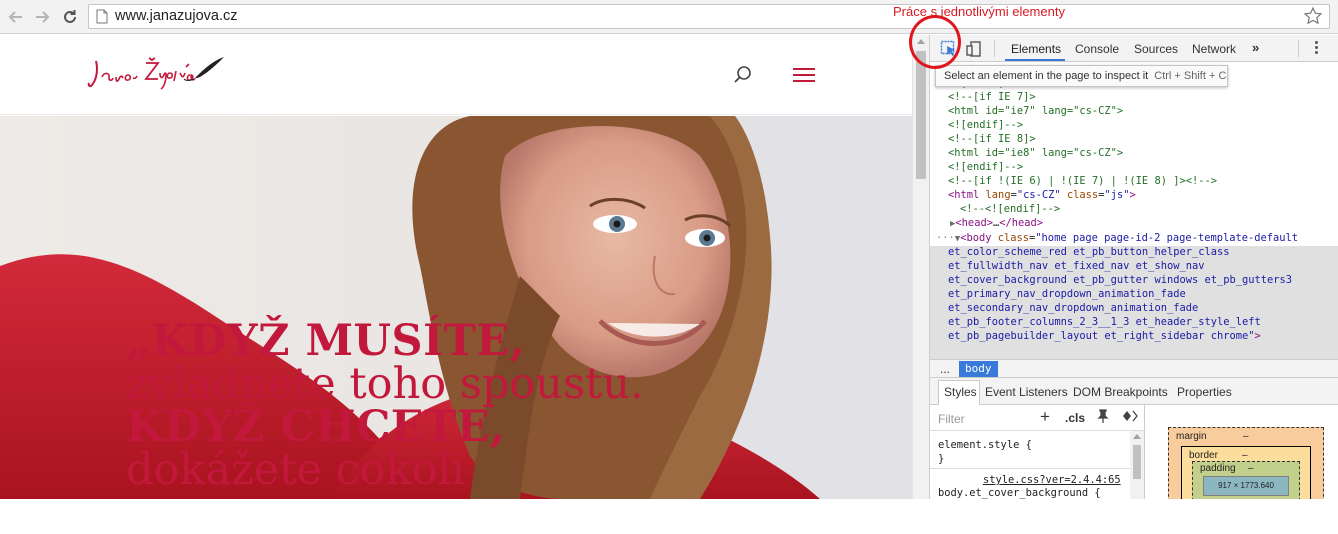 Image resolution: width=1338 pixels, height=534 pixels. Describe the element at coordinates (1246, 436) in the screenshot. I see `margin-value: –` at that location.